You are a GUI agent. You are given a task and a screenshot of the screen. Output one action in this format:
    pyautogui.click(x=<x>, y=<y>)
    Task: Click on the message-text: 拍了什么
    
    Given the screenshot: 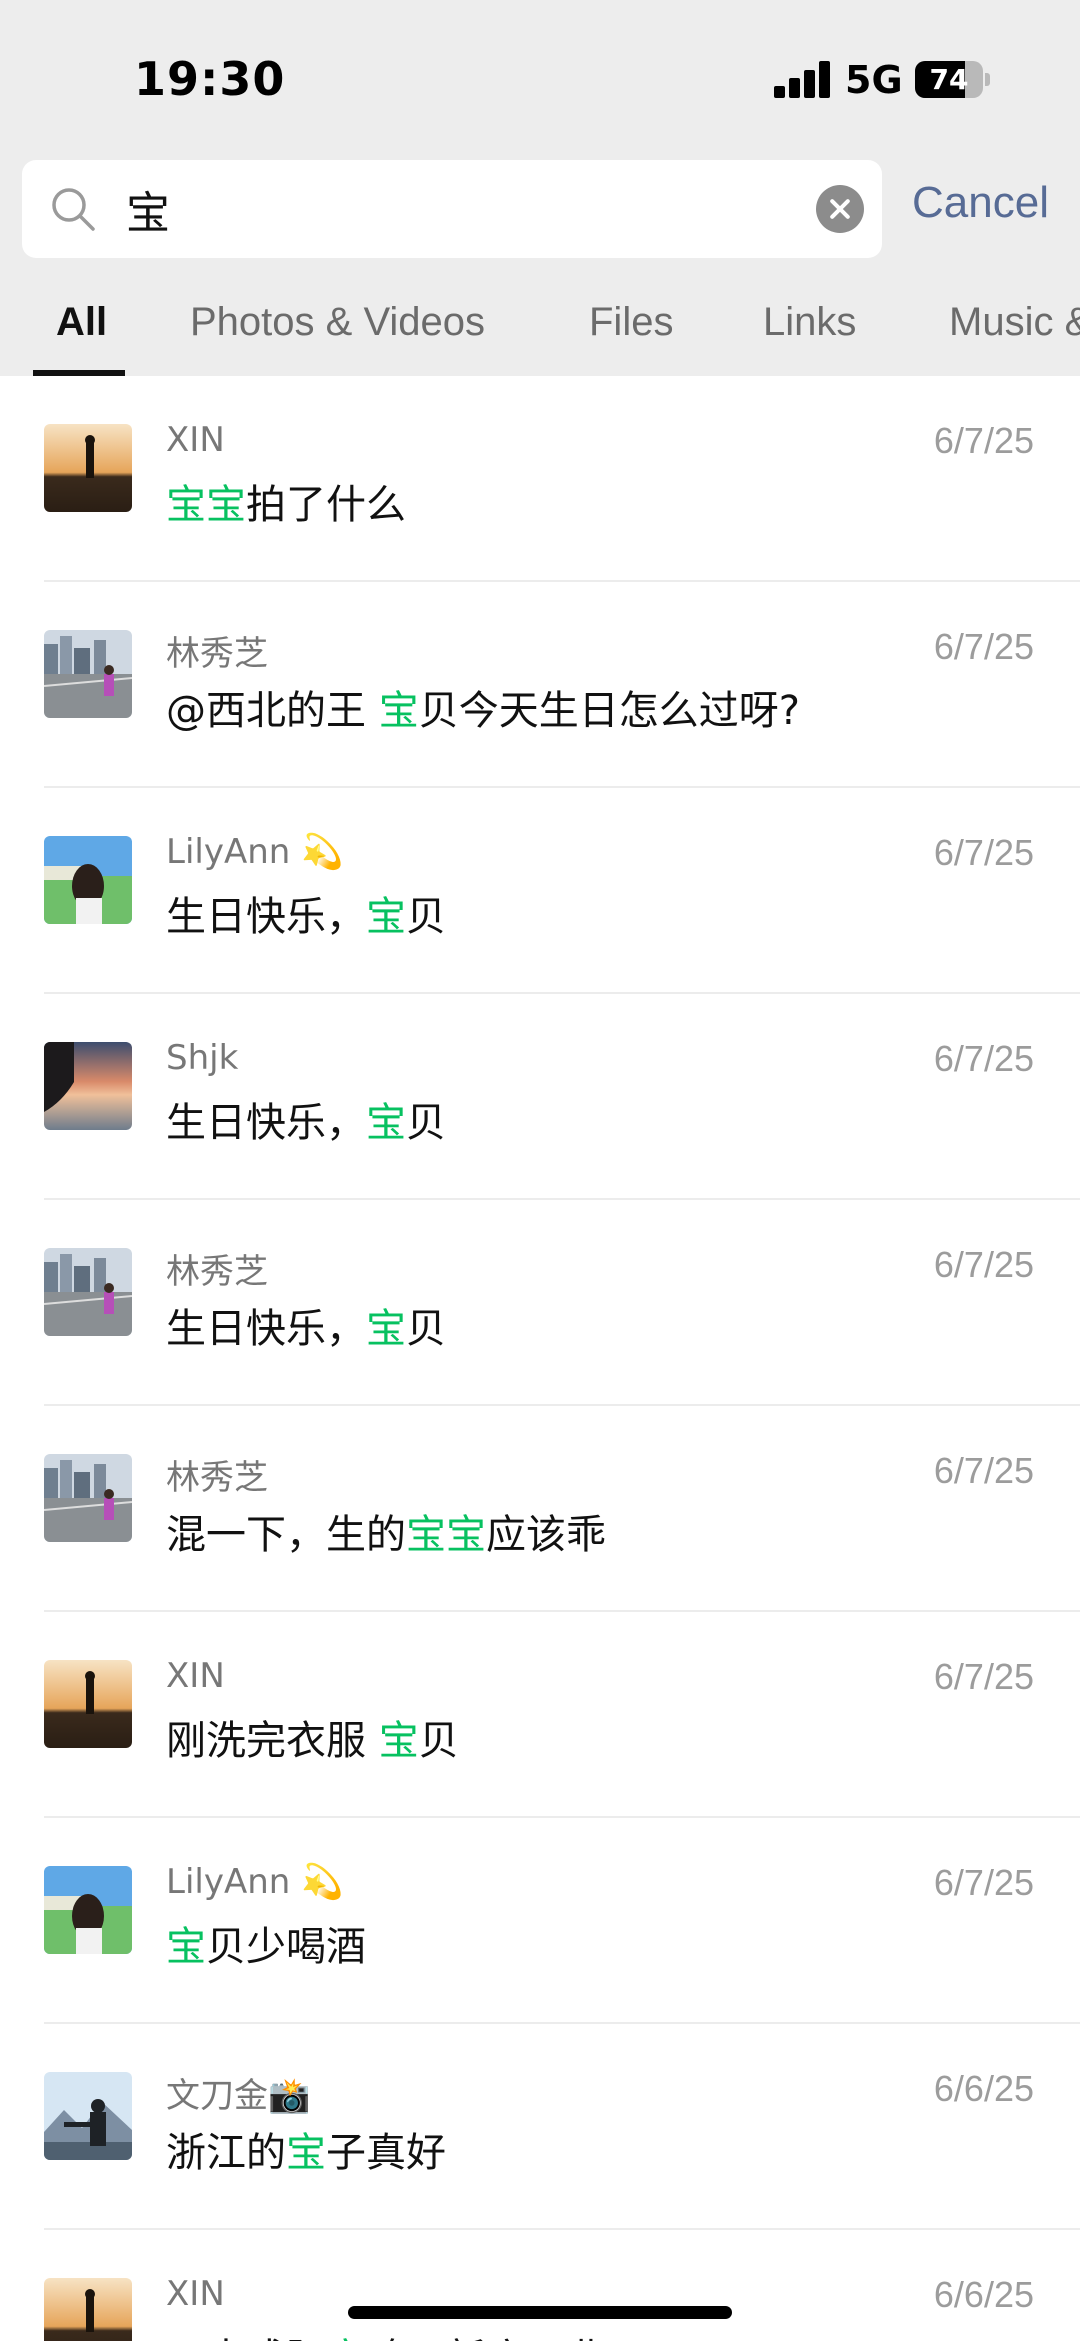 What is the action you would take?
    pyautogui.click(x=326, y=505)
    